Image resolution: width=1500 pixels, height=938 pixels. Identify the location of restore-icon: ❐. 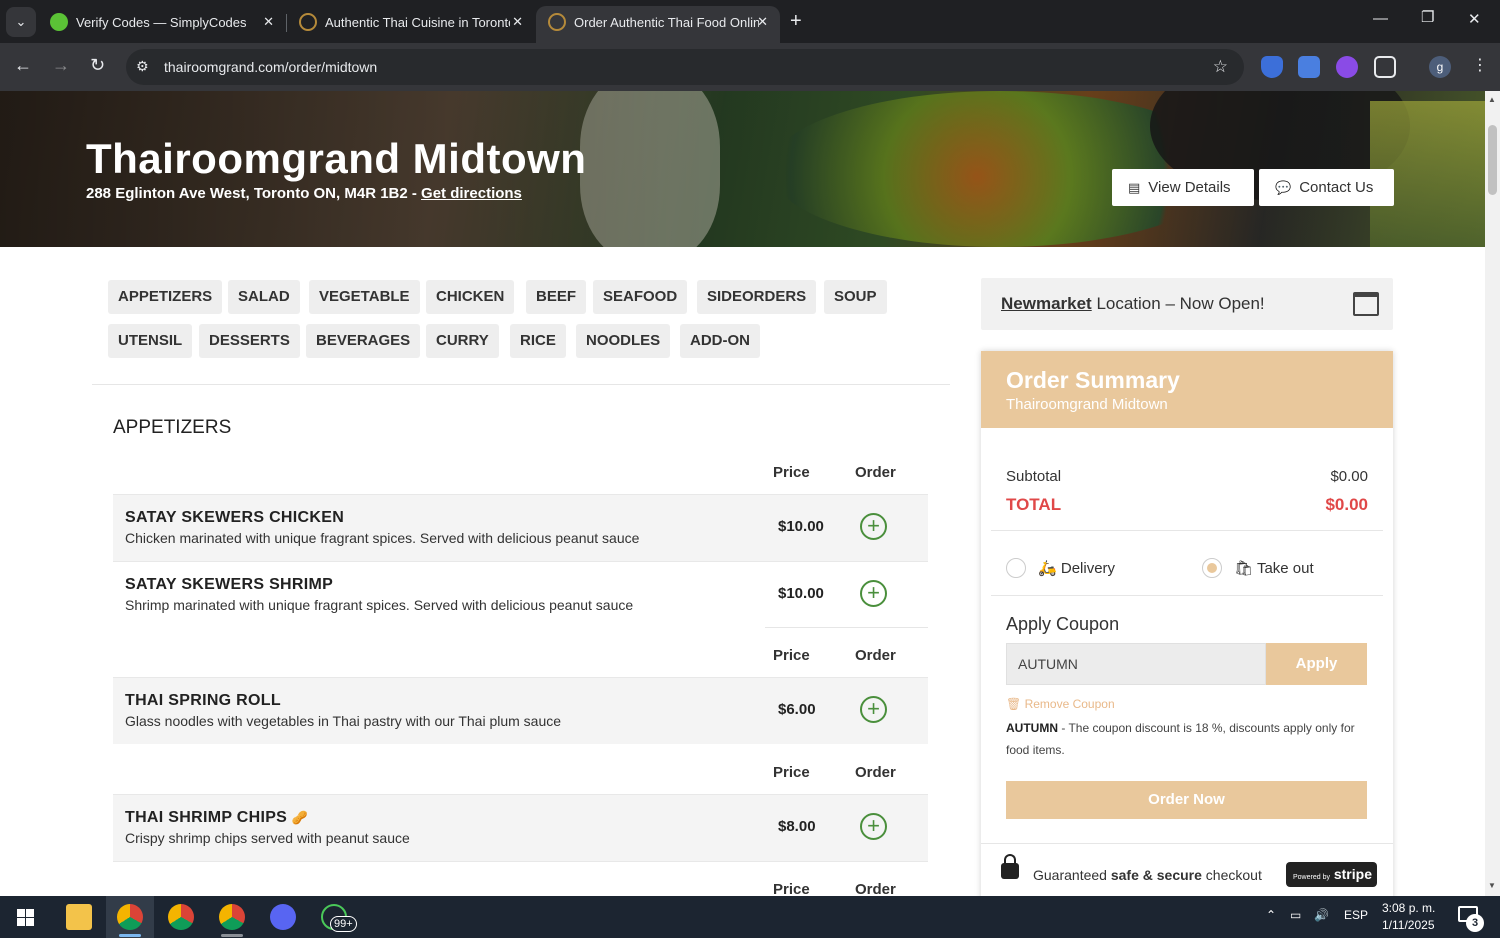
(1427, 17).